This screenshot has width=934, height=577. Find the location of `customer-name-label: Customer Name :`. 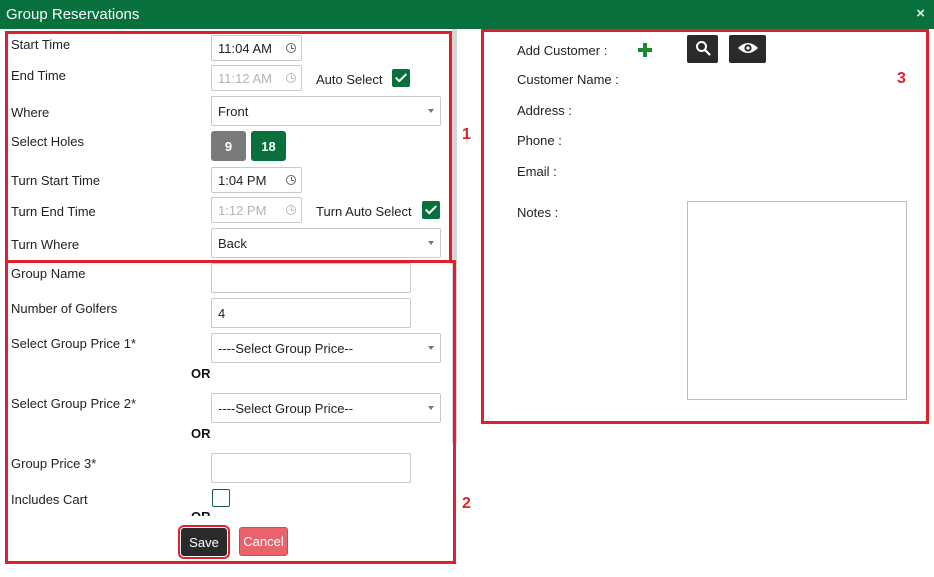

customer-name-label: Customer Name : is located at coordinates (568, 79).